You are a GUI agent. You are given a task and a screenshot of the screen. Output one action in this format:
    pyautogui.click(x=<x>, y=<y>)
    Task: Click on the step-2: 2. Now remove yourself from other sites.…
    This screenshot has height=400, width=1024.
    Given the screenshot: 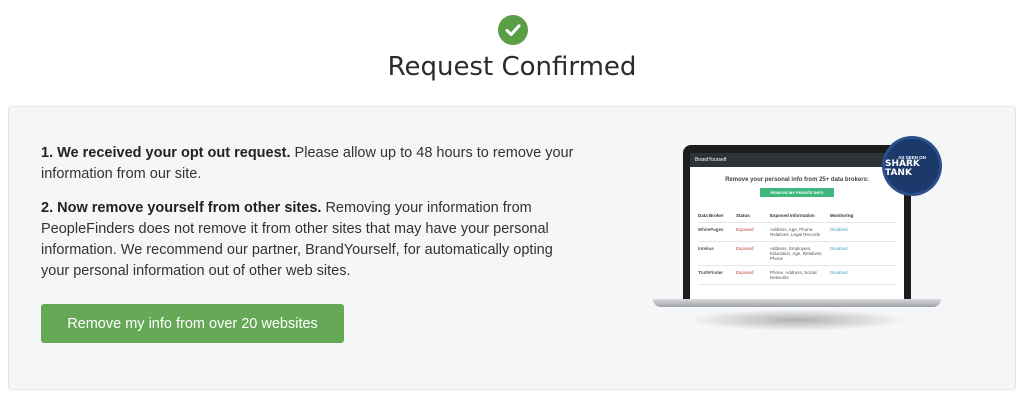 What is the action you would take?
    pyautogui.click(x=311, y=240)
    